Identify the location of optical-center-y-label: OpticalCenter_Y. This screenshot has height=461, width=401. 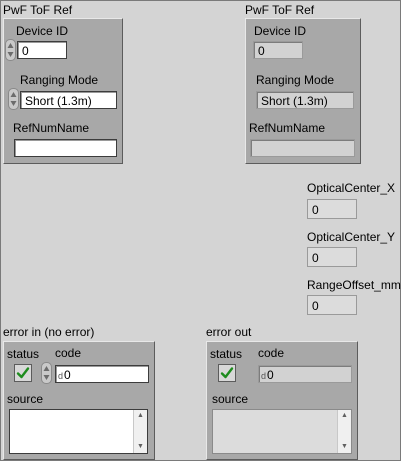
(351, 237).